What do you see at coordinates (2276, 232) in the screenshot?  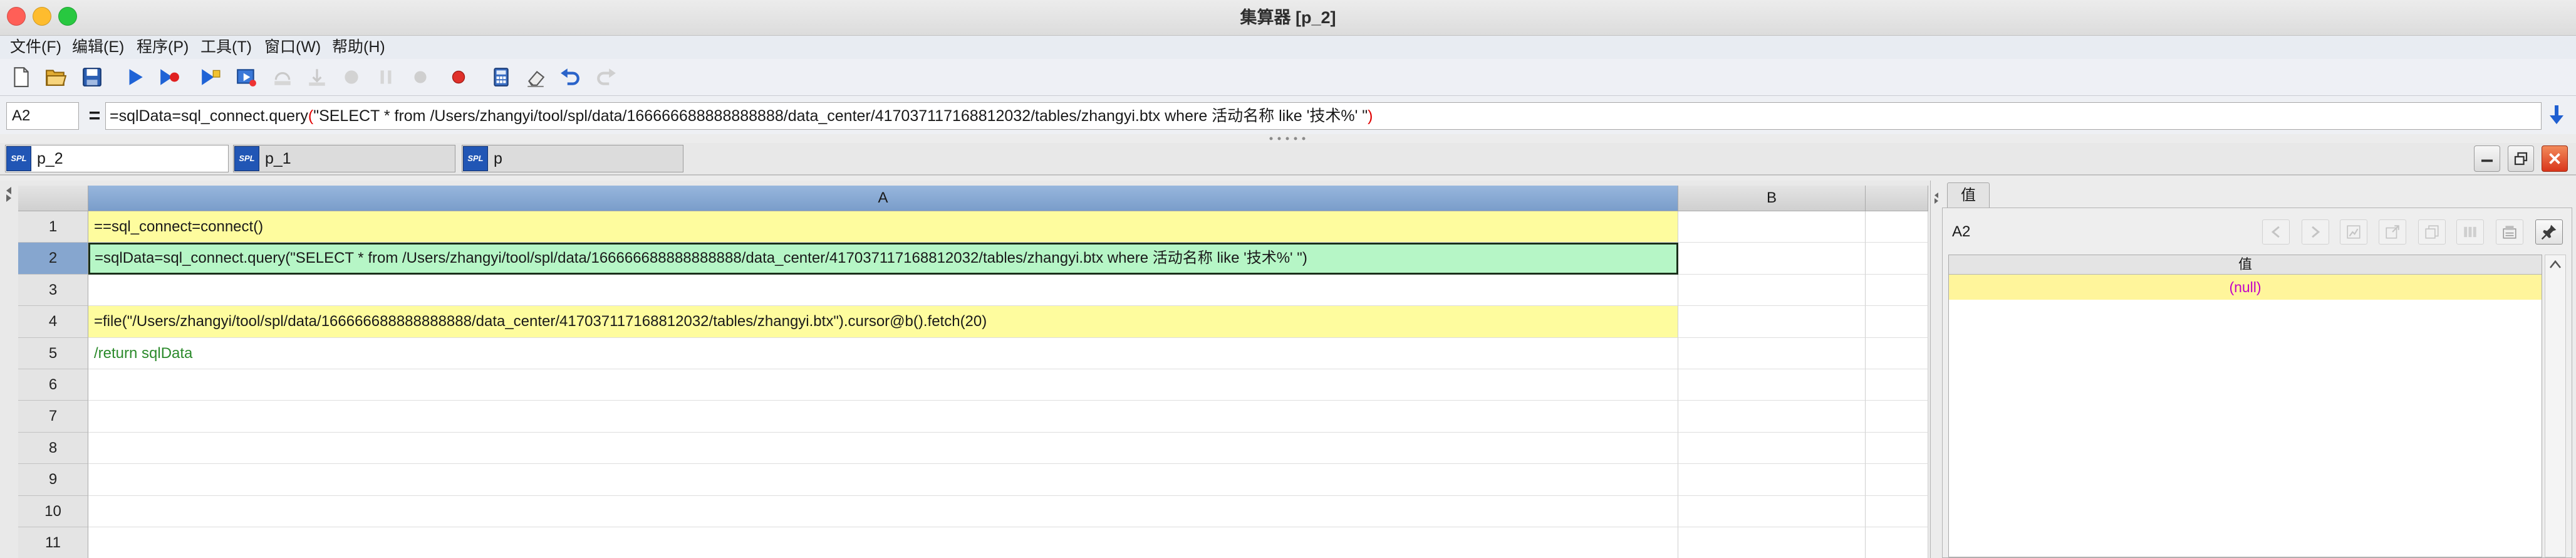 I see `back-icon` at bounding box center [2276, 232].